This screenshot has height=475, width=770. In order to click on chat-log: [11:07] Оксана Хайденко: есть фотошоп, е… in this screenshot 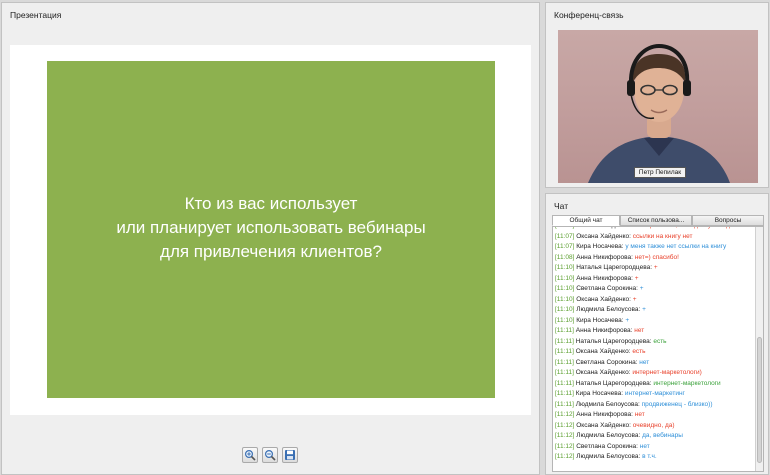, I will do `click(658, 349)`.